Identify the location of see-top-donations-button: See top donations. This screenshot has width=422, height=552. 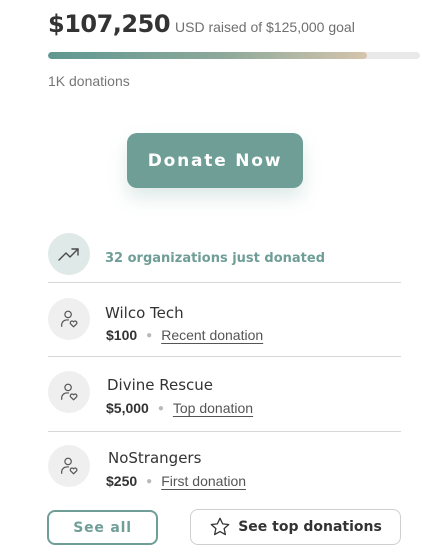
(295, 527).